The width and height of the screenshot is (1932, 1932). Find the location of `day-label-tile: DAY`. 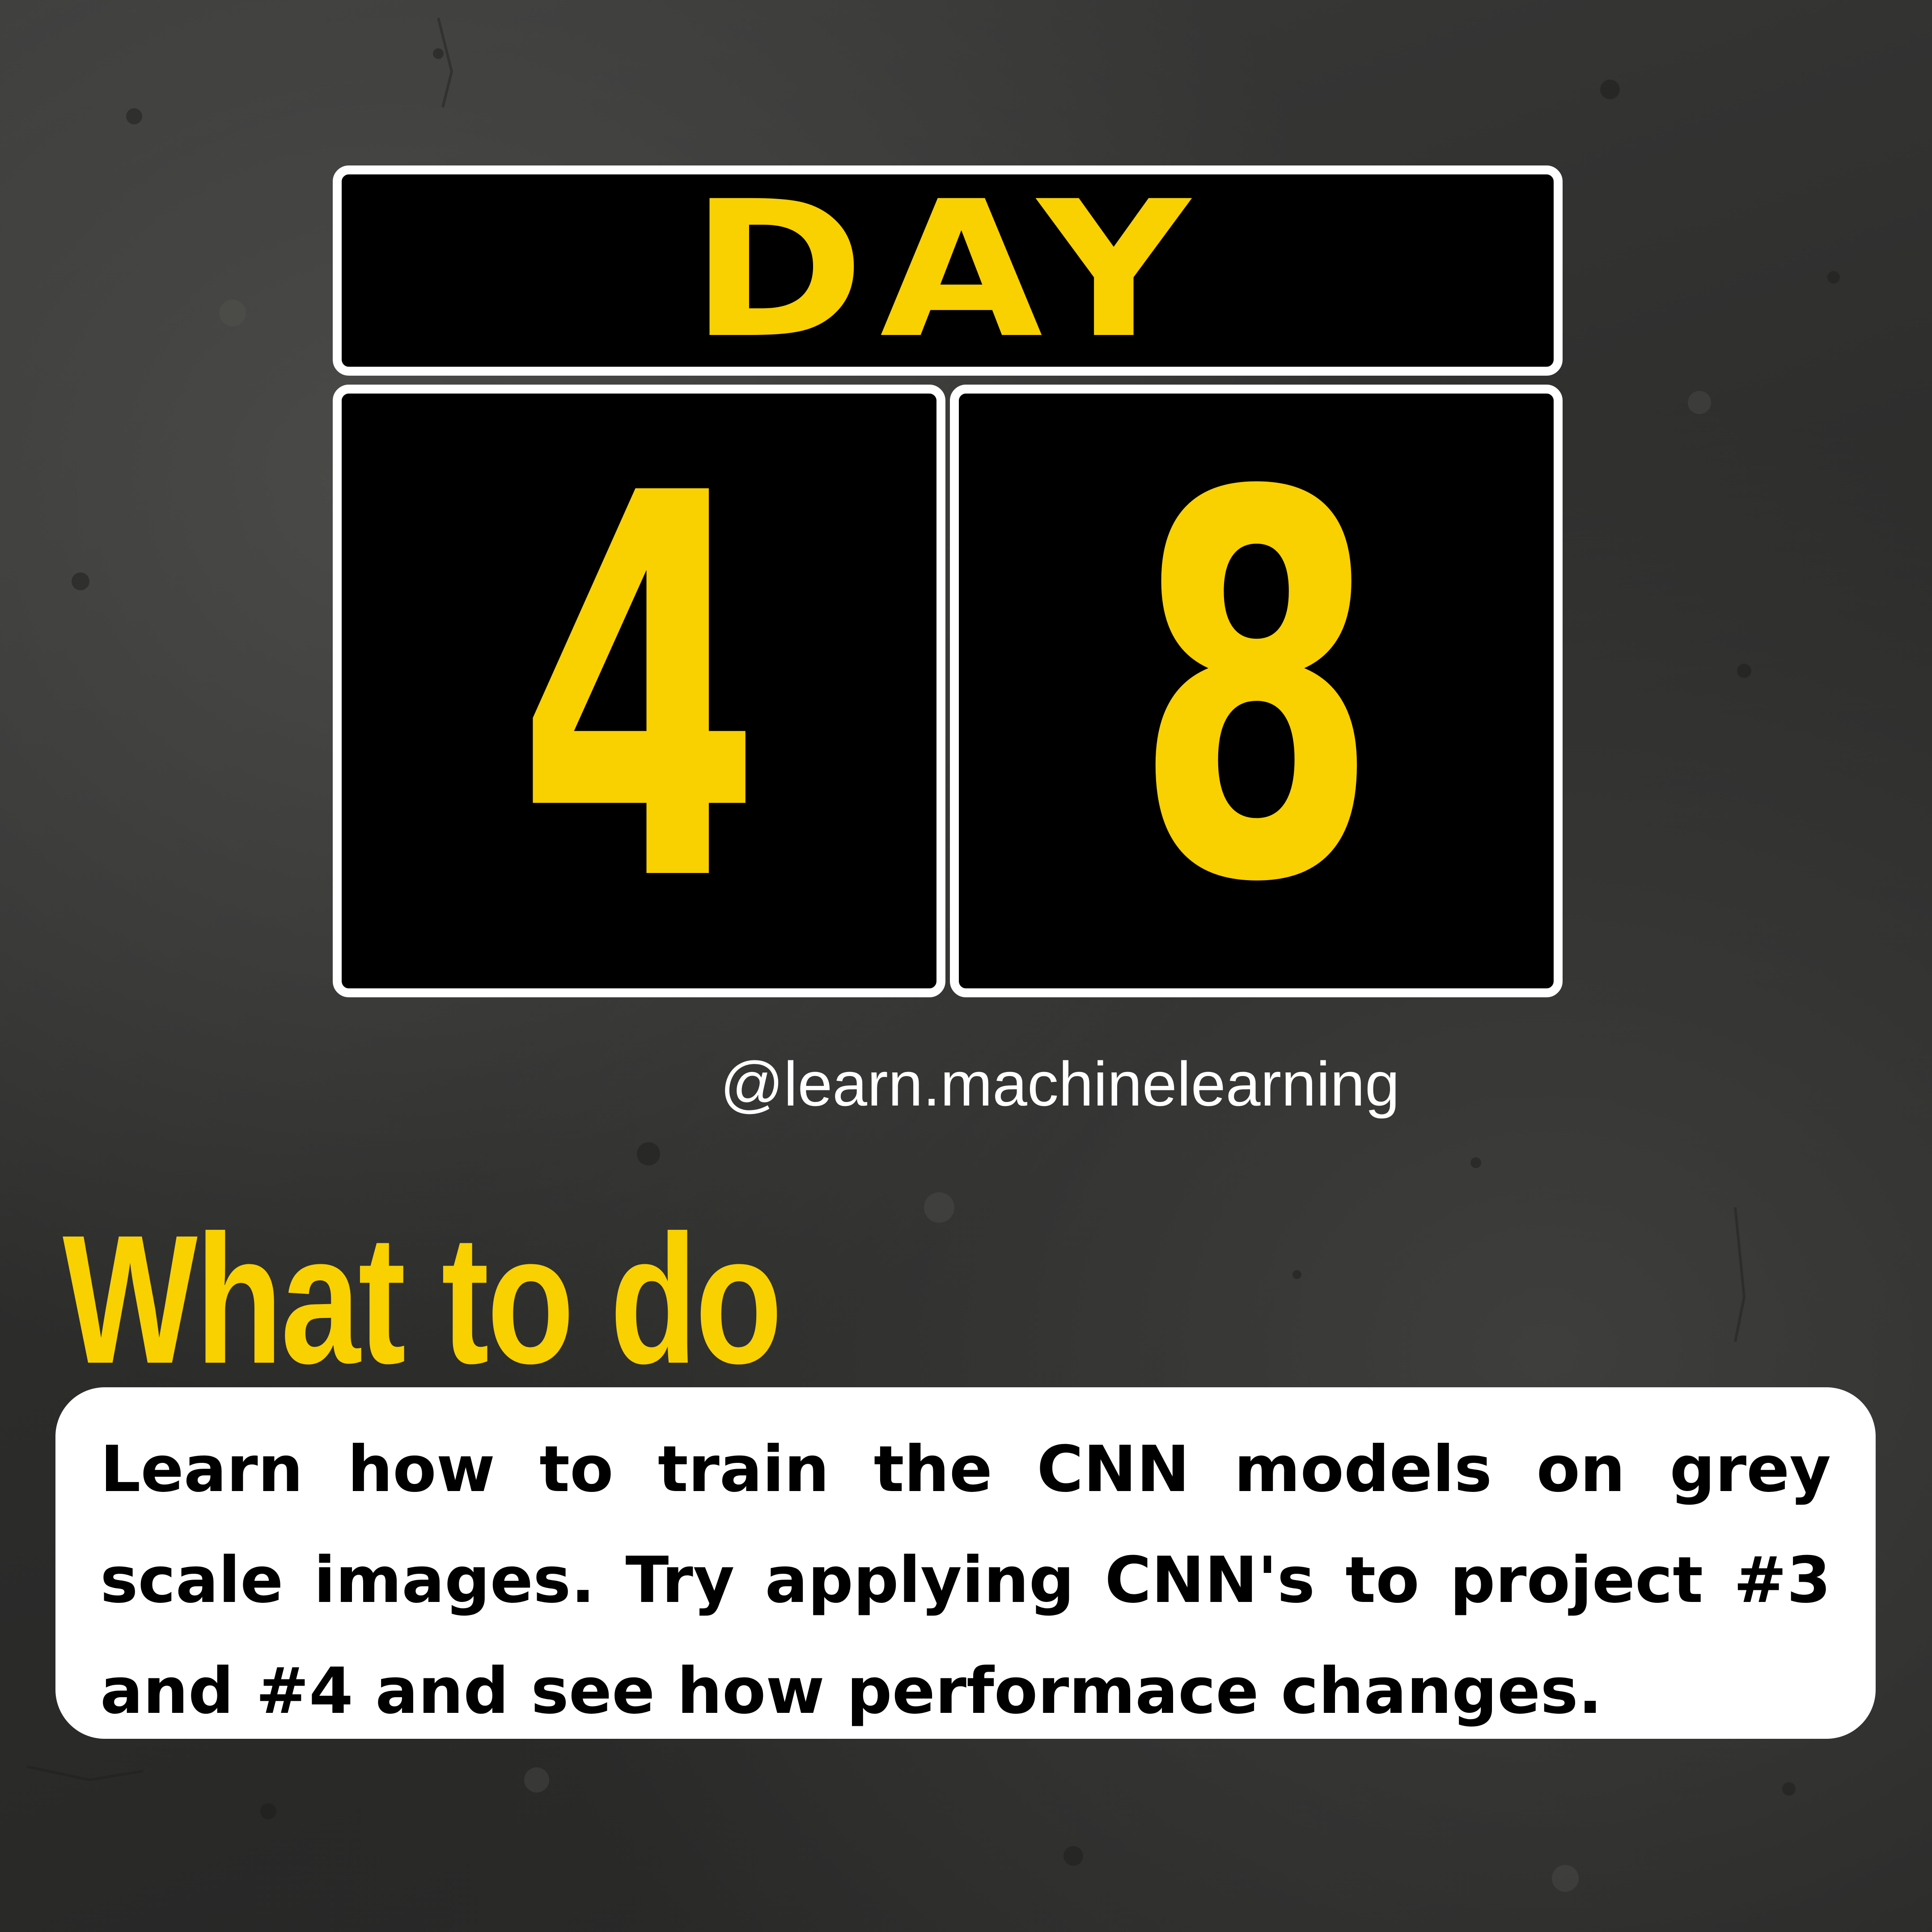

day-label-tile: DAY is located at coordinates (948, 270).